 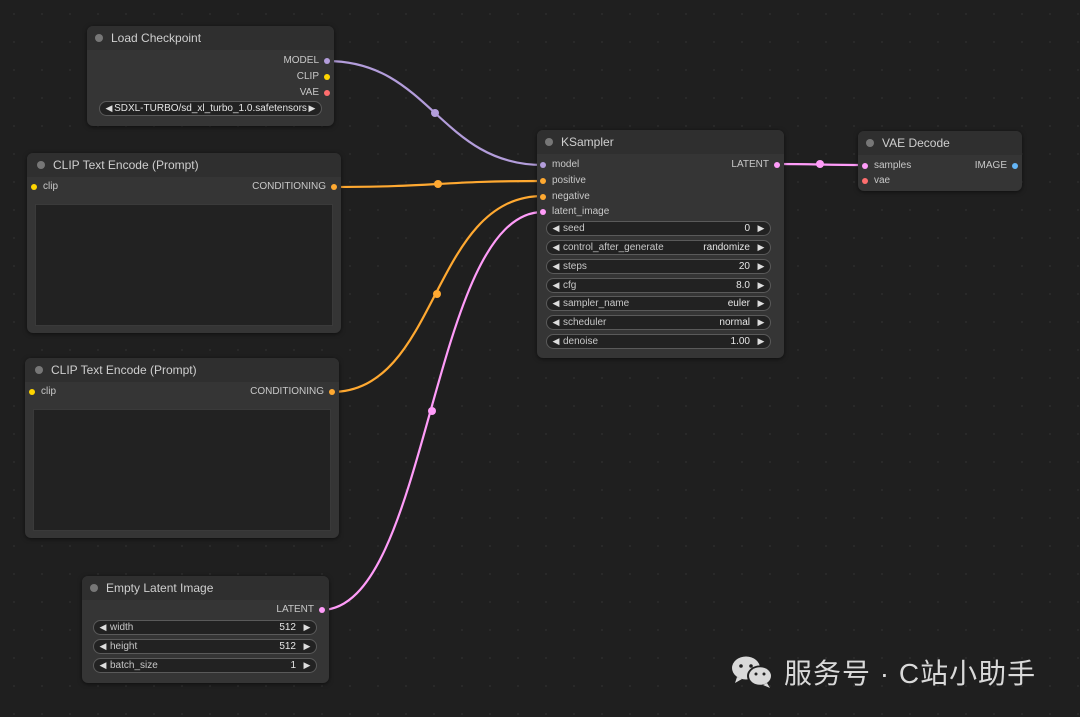 What do you see at coordinates (571, 196) in the screenshot?
I see `input-label: negative` at bounding box center [571, 196].